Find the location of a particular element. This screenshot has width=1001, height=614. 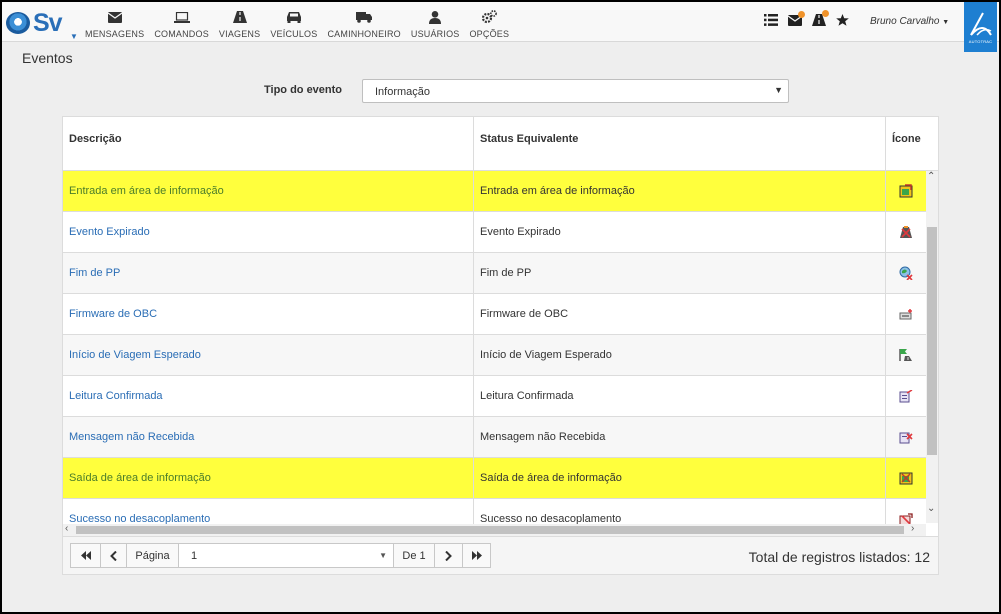

scroll-up-icon: ⌃ is located at coordinates (931, 176).